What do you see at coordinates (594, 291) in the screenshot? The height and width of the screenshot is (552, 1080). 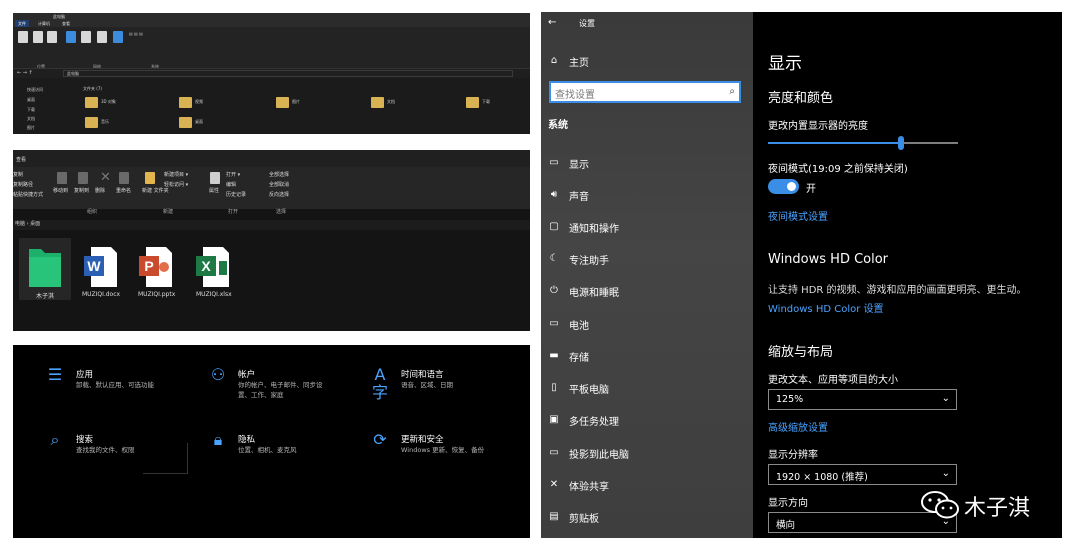 I see `nav-item-power: 电源和睡眠` at bounding box center [594, 291].